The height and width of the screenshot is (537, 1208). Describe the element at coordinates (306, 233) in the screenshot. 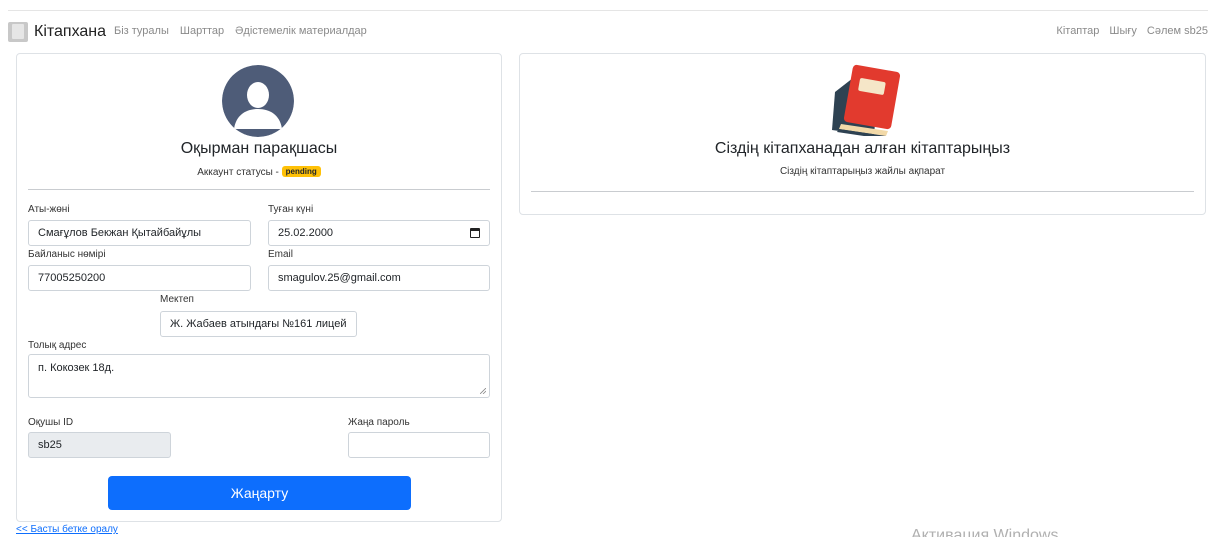

I see `birth-date-value: 25.02.2000` at that location.